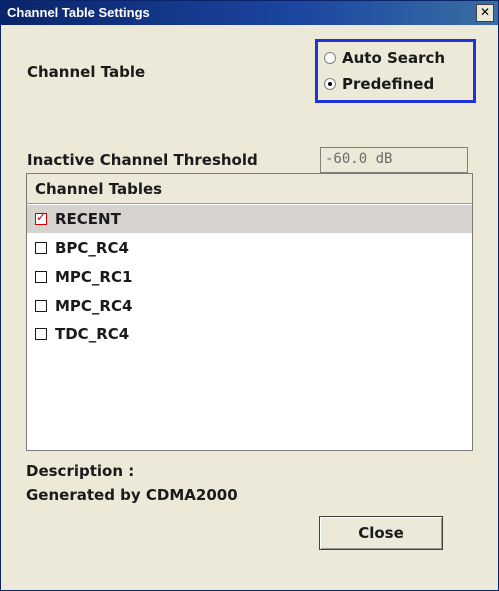  What do you see at coordinates (249, 248) in the screenshot?
I see `list-item-bpc-rc4: BPC_RC4` at bounding box center [249, 248].